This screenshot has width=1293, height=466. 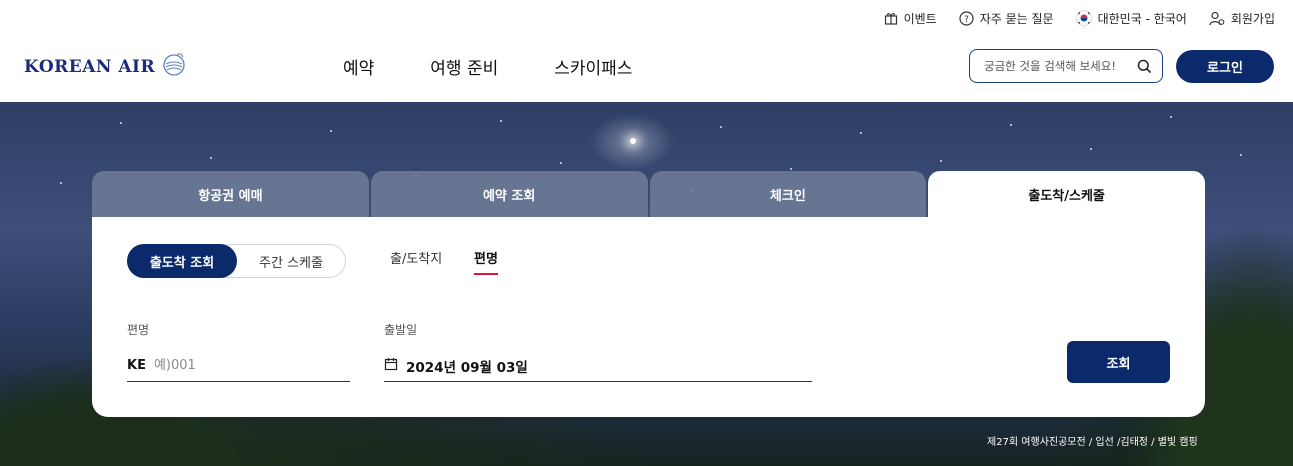 I want to click on question-icon: ?, so click(x=966, y=18).